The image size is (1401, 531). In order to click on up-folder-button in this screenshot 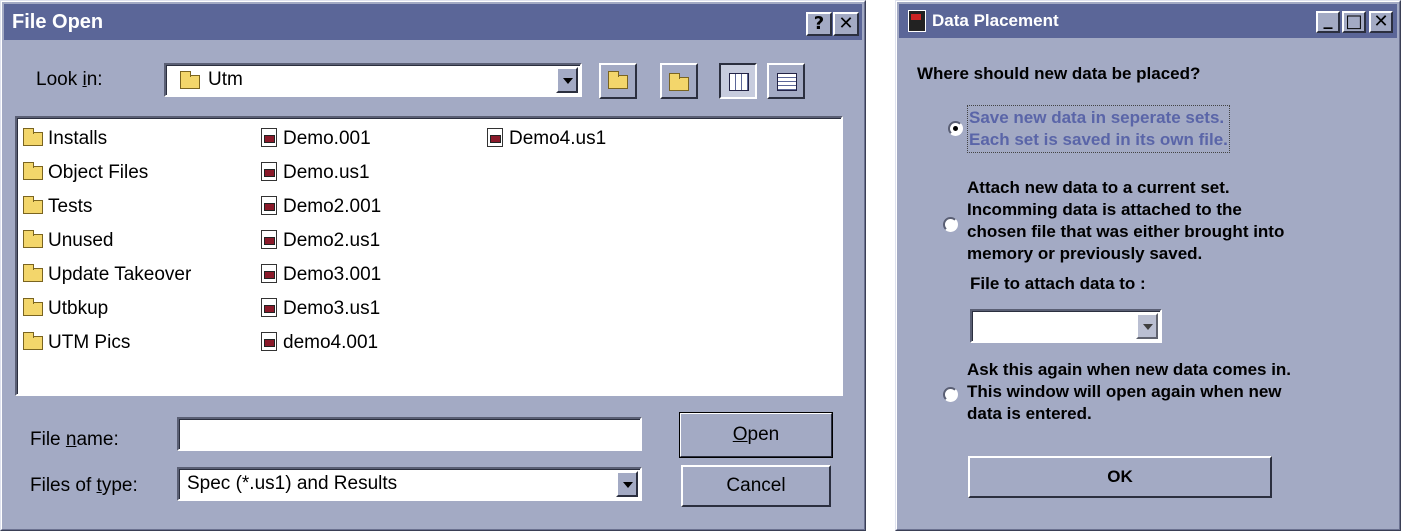, I will do `click(618, 81)`.